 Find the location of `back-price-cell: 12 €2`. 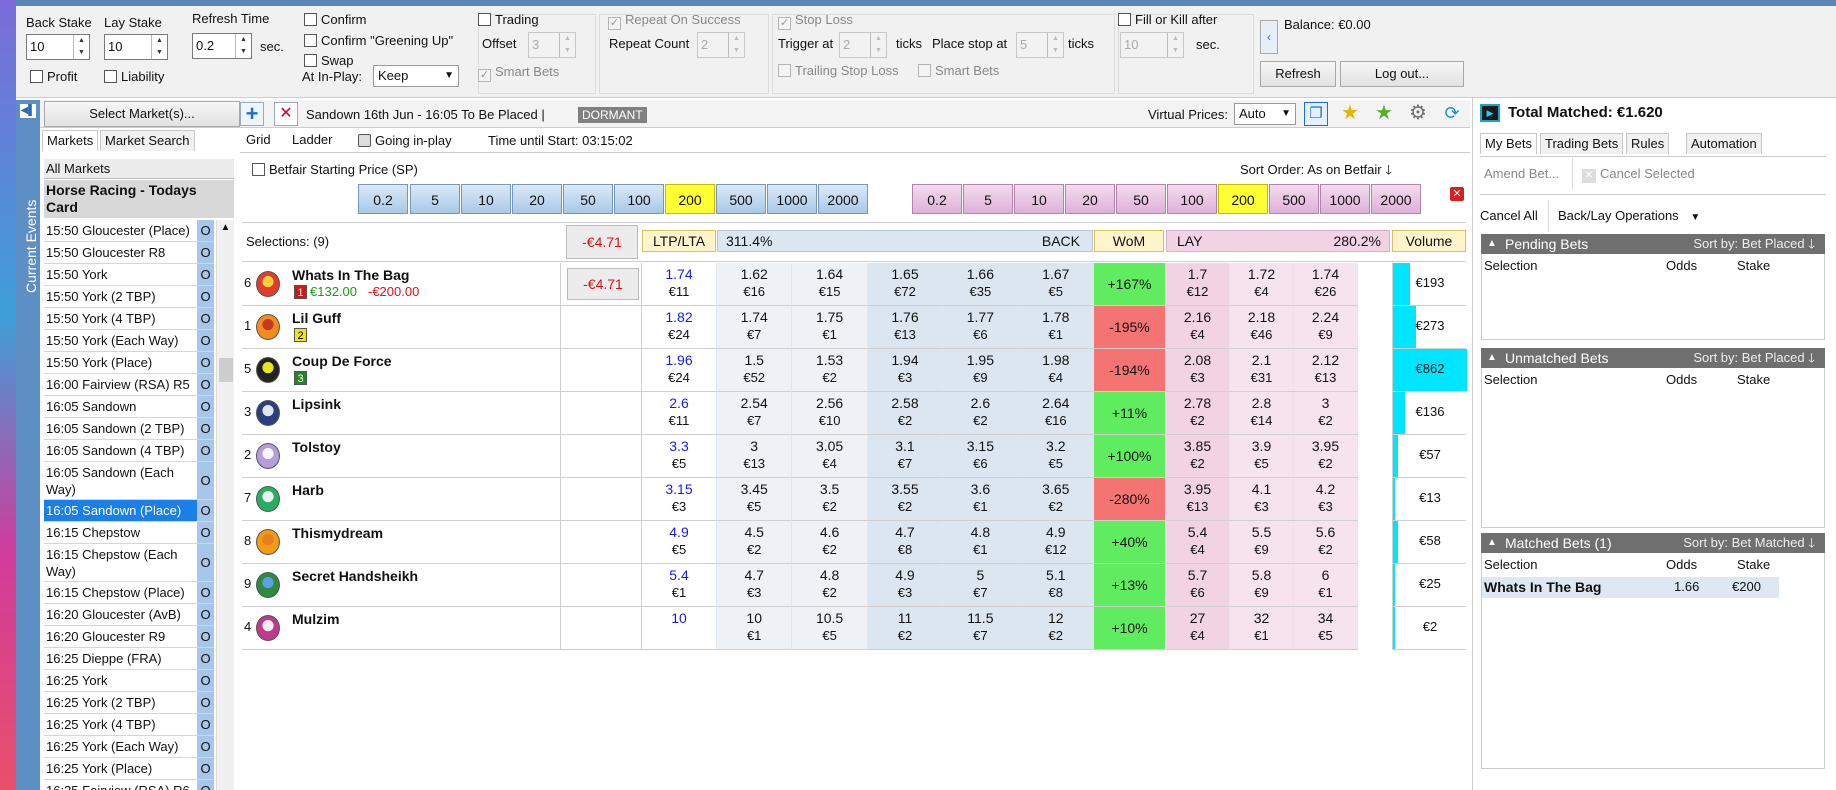

back-price-cell: 12 €2 is located at coordinates (1056, 628).